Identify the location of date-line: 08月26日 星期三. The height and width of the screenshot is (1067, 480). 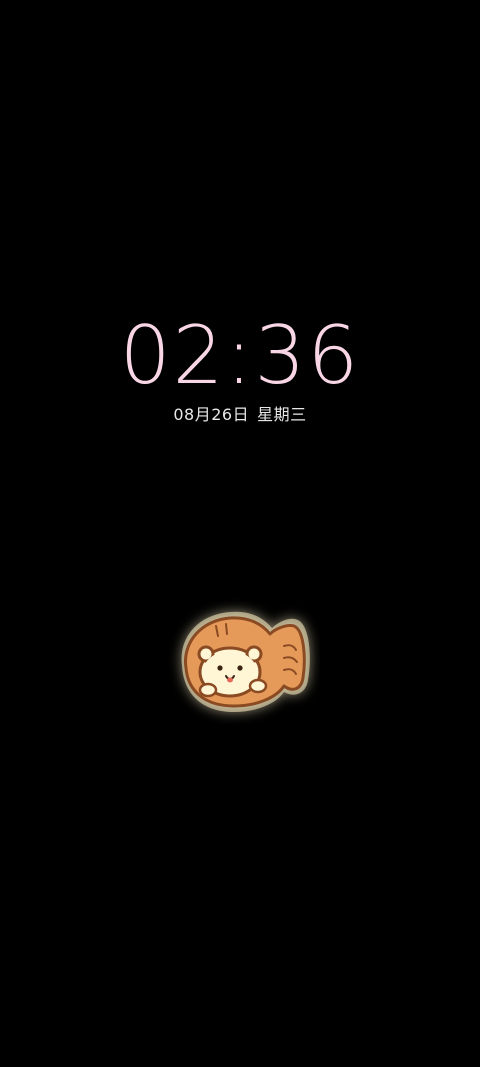
(240, 415).